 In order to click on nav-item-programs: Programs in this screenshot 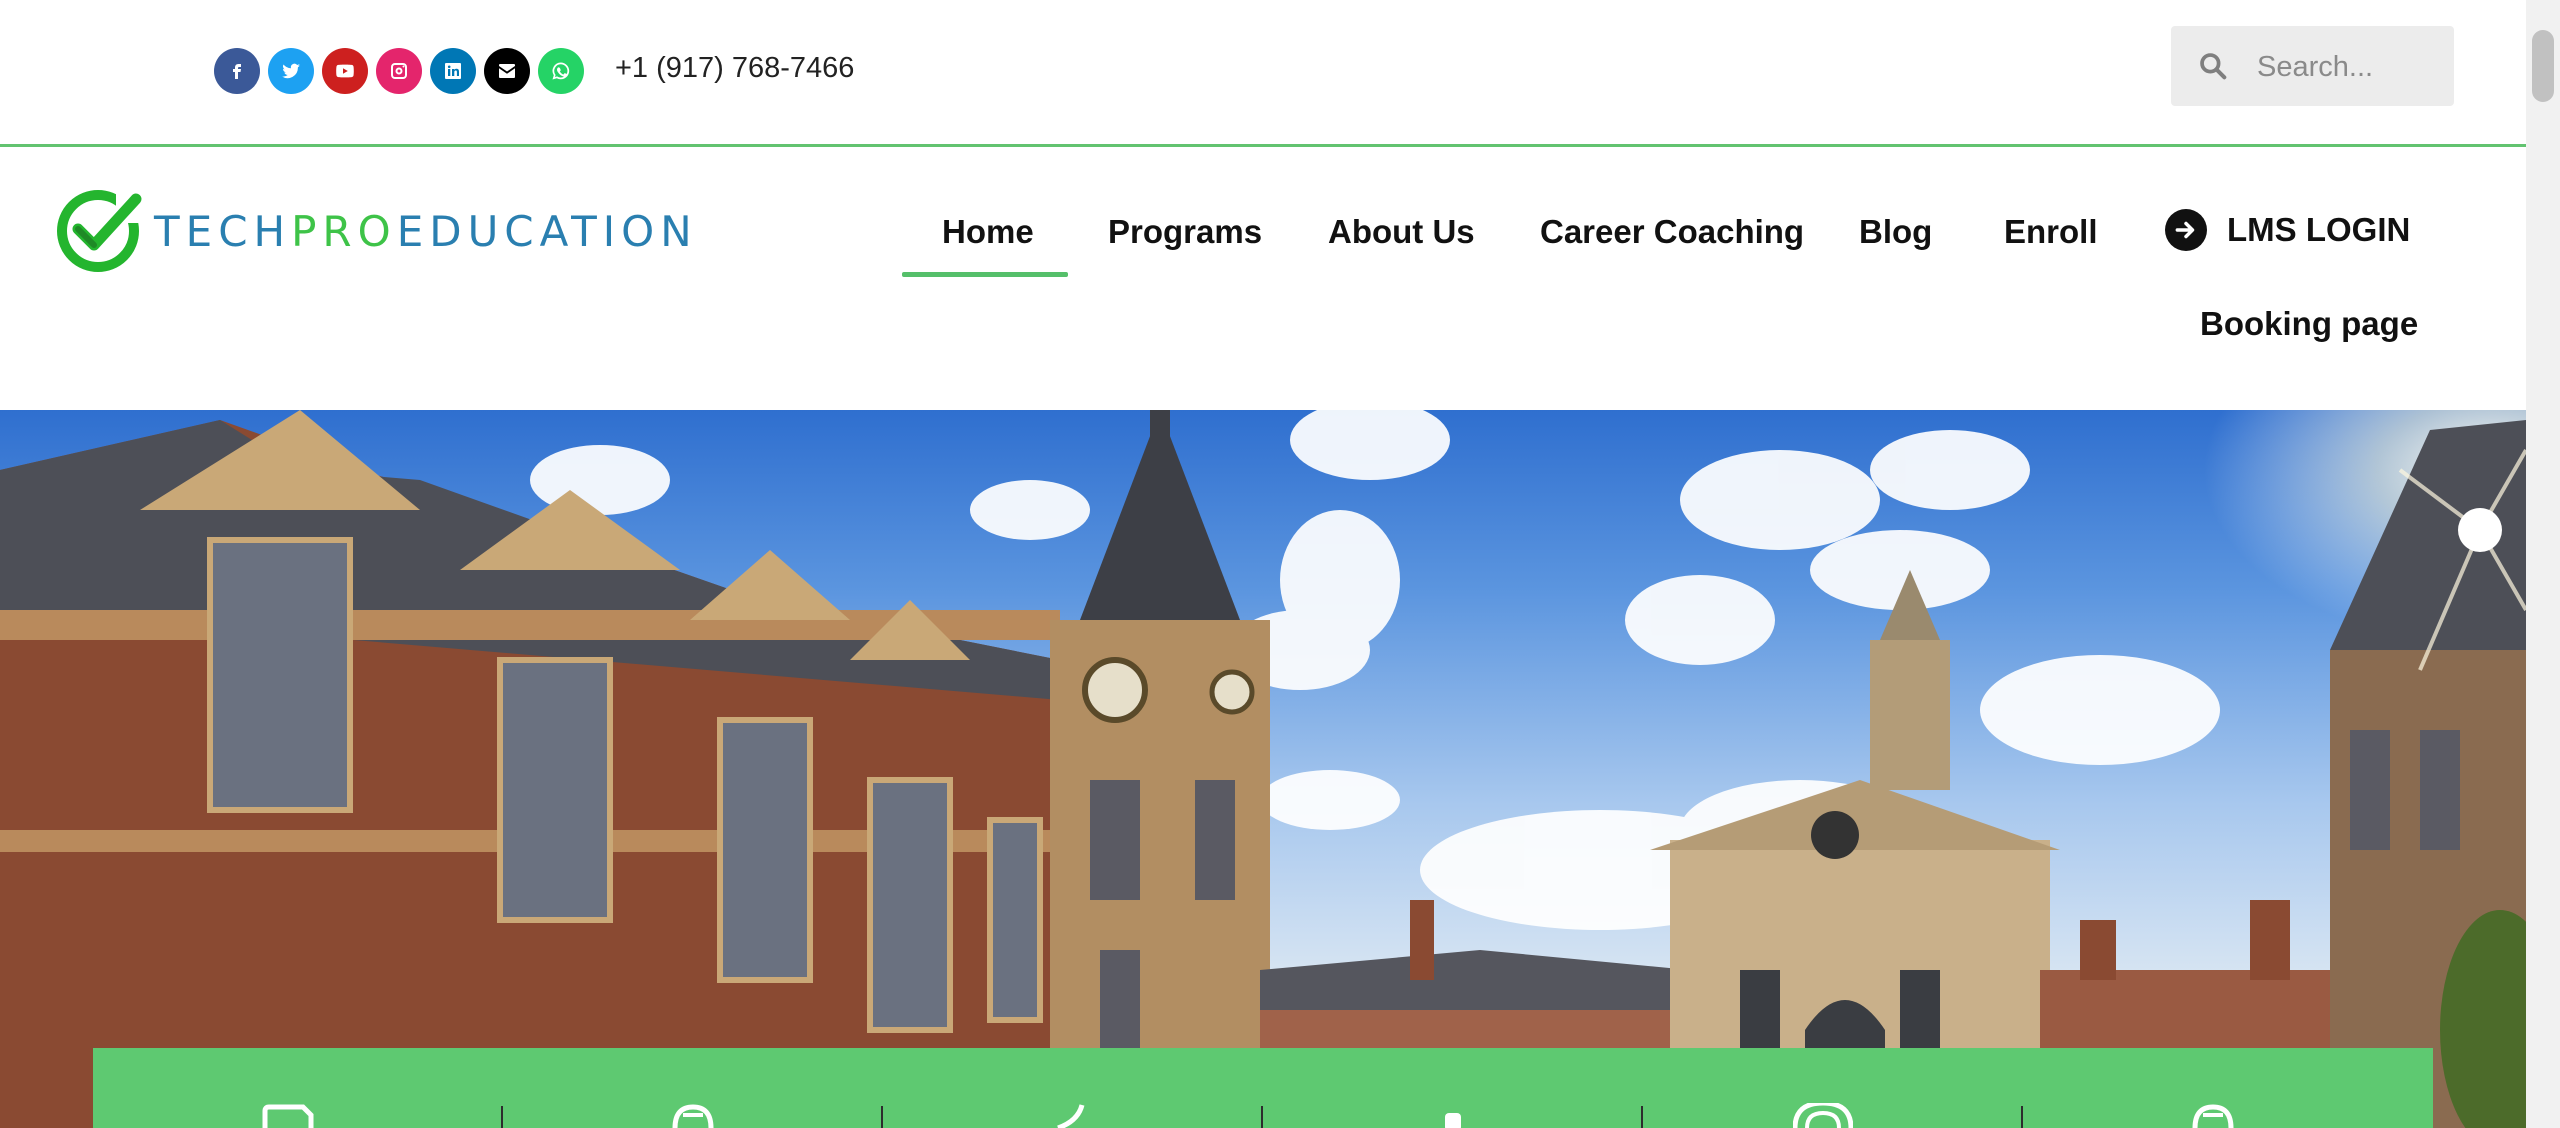, I will do `click(1185, 232)`.